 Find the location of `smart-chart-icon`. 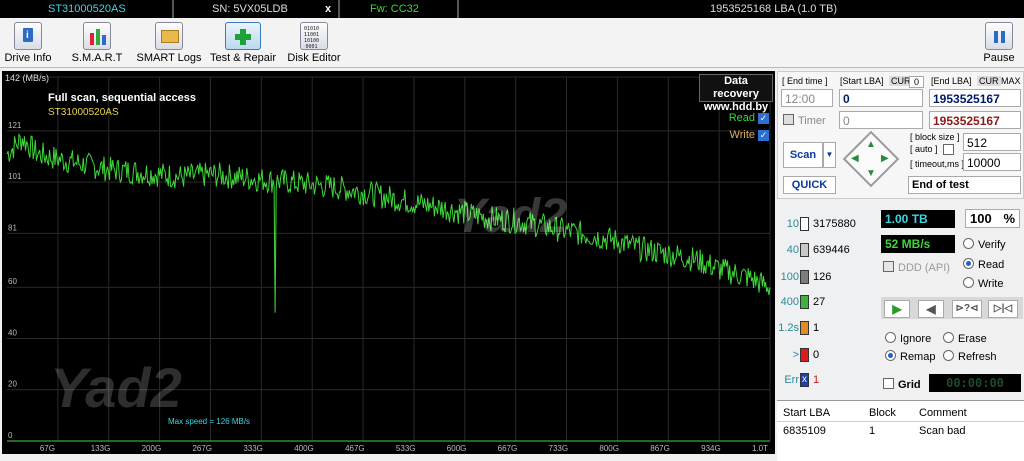

smart-chart-icon is located at coordinates (97, 36).